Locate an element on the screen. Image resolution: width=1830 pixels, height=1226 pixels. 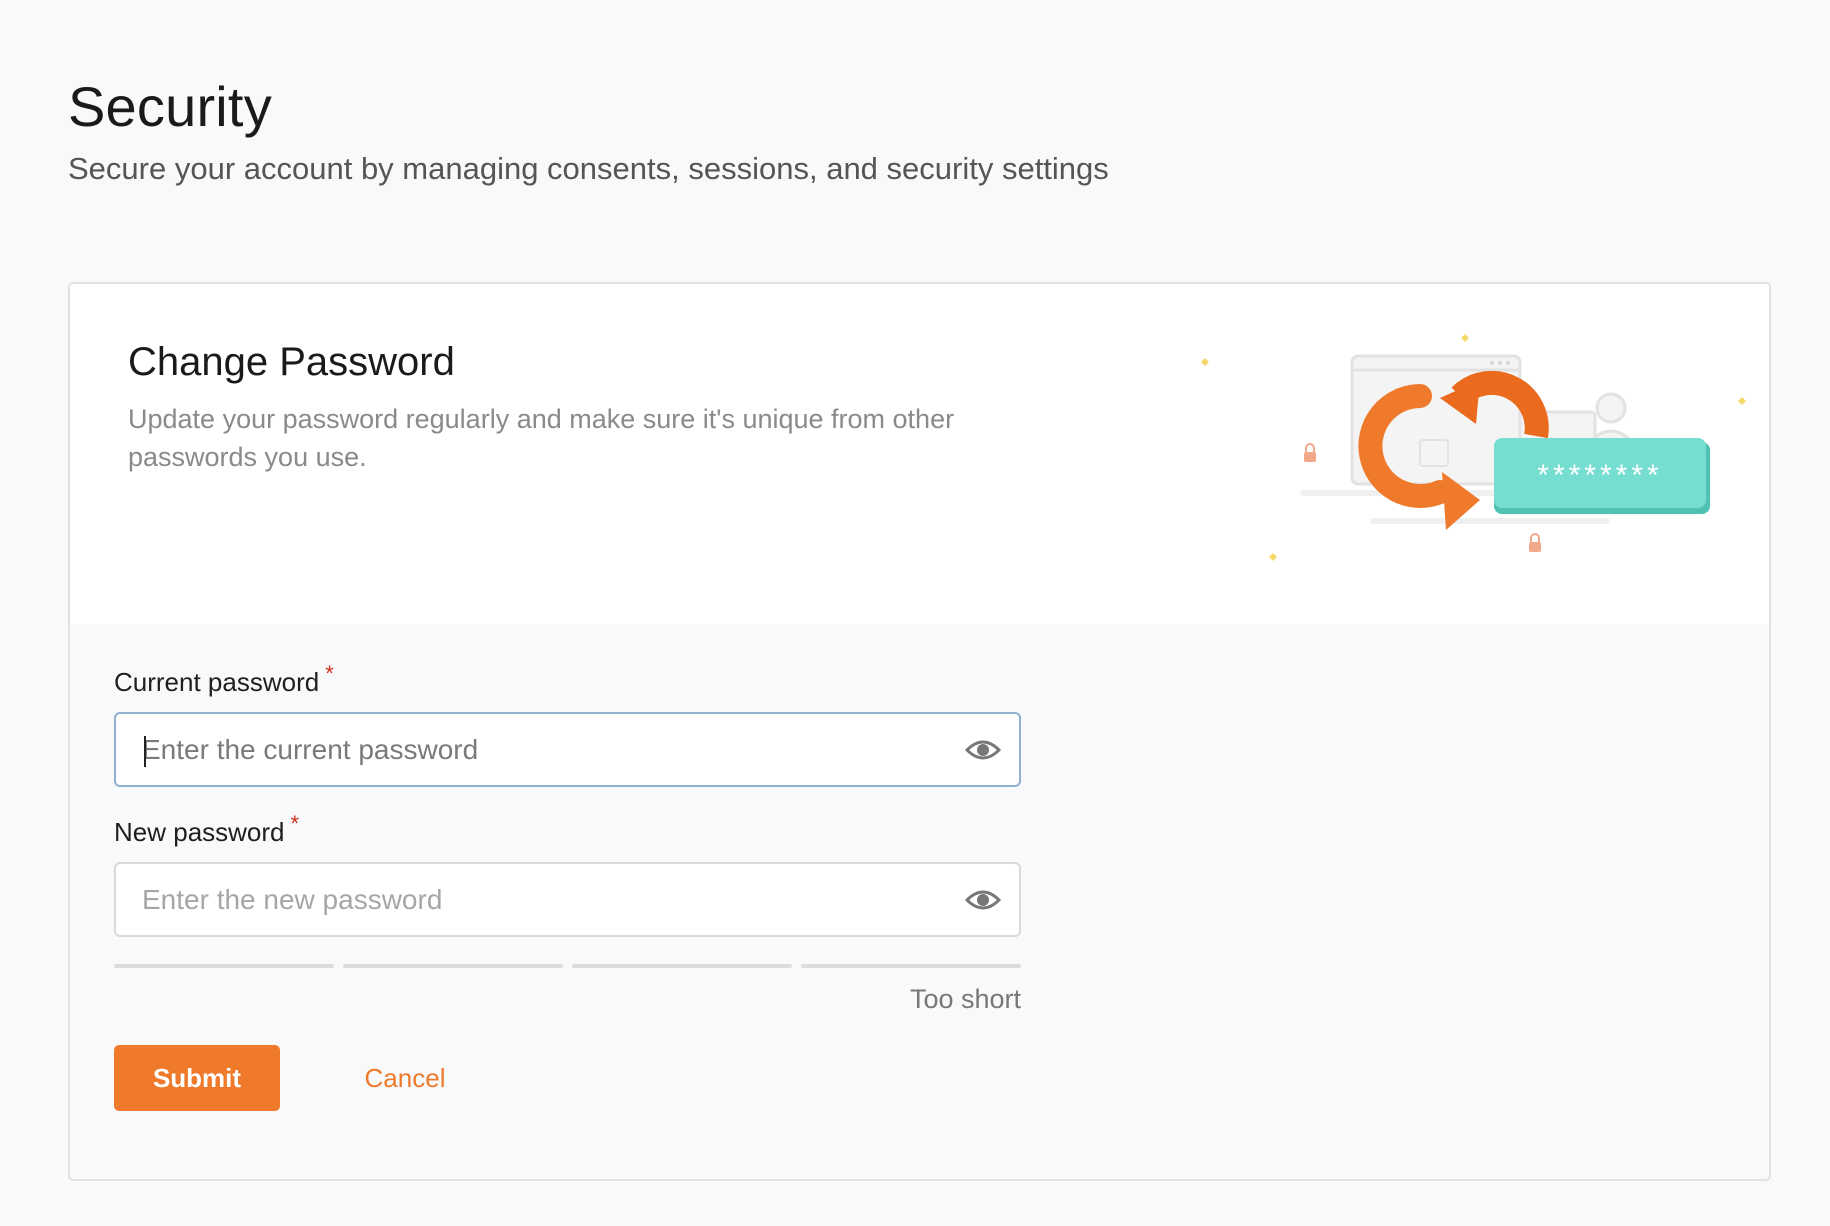
current-password-label: Current password * is located at coordinates (224, 679).